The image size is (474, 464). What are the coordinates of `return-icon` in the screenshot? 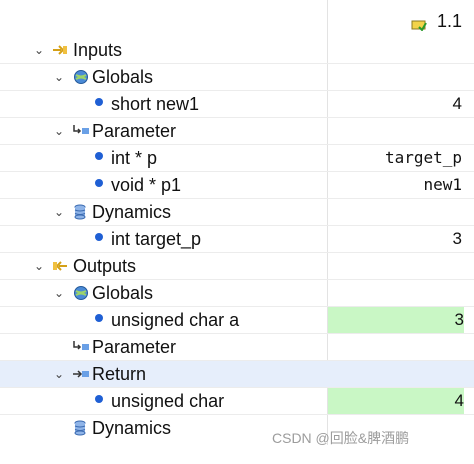 It's located at (80, 374).